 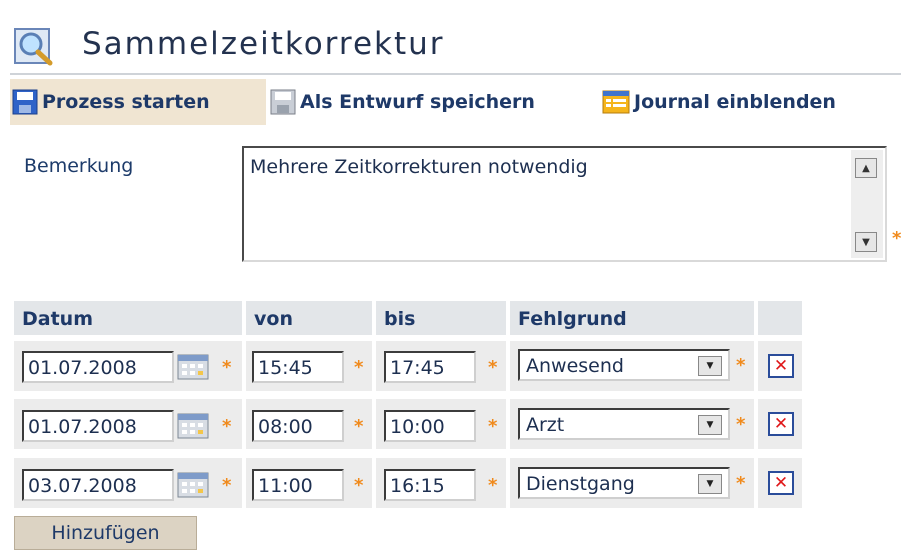 What do you see at coordinates (298, 367) in the screenshot?
I see `from-time-input: 15:45` at bounding box center [298, 367].